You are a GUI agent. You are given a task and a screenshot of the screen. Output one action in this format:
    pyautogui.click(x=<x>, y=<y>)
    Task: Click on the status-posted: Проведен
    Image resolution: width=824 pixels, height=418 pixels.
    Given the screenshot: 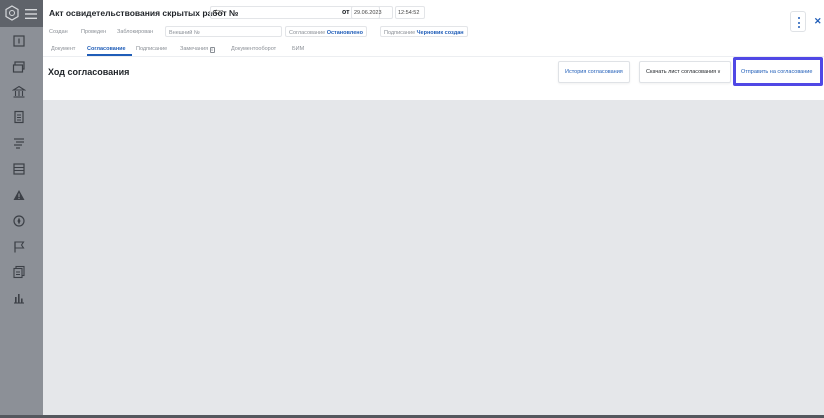 What is the action you would take?
    pyautogui.click(x=94, y=32)
    